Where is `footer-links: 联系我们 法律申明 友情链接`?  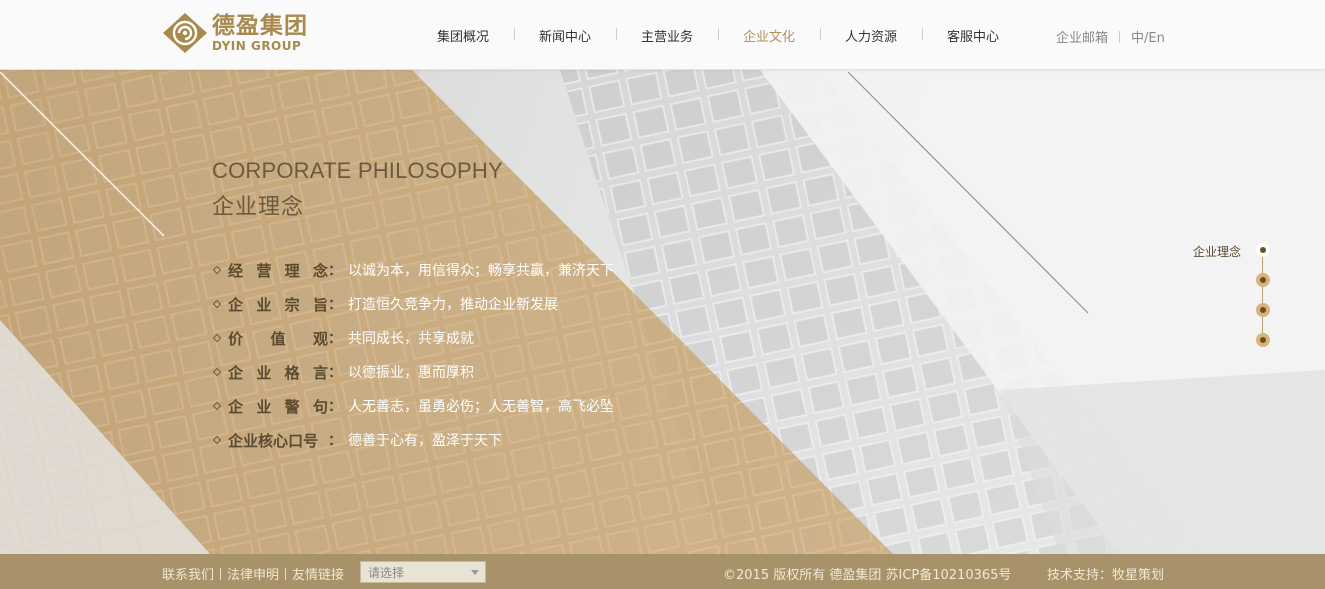 footer-links: 联系我们 法律申明 友情链接 is located at coordinates (253, 573).